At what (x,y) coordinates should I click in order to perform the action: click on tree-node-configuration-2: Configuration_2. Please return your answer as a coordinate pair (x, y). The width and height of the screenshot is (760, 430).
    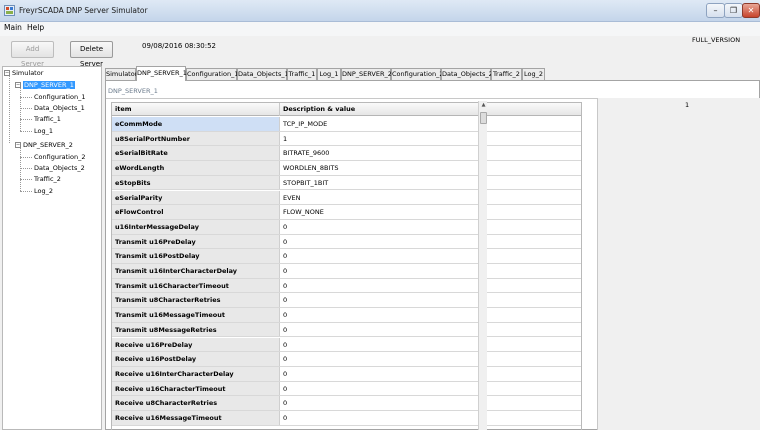
    Looking at the image, I should click on (59, 157).